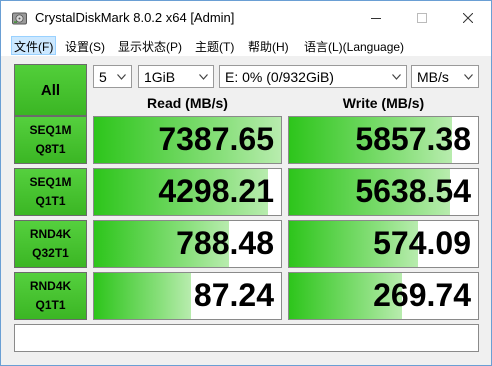 The width and height of the screenshot is (492, 366). Describe the element at coordinates (50, 140) in the screenshot. I see `test-seq1m-q8t1-button: SEQ1M Q8T1` at that location.